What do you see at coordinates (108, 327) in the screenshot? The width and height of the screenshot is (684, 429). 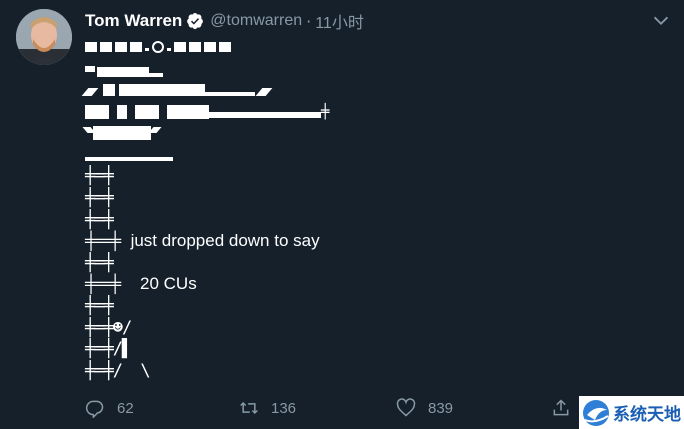 I see `ascii-line-14: ╪═╪☻/` at bounding box center [108, 327].